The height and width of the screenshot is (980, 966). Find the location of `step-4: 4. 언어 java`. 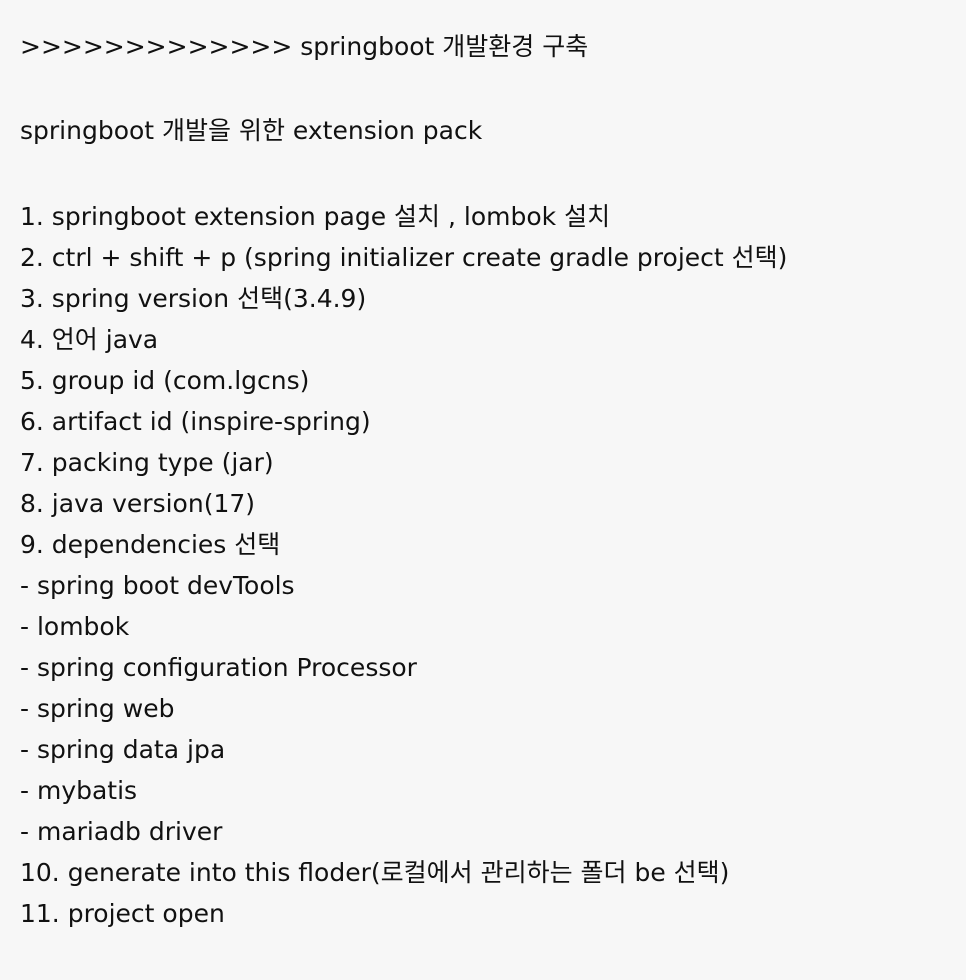

step-4: 4. 언어 java is located at coordinates (89, 339).